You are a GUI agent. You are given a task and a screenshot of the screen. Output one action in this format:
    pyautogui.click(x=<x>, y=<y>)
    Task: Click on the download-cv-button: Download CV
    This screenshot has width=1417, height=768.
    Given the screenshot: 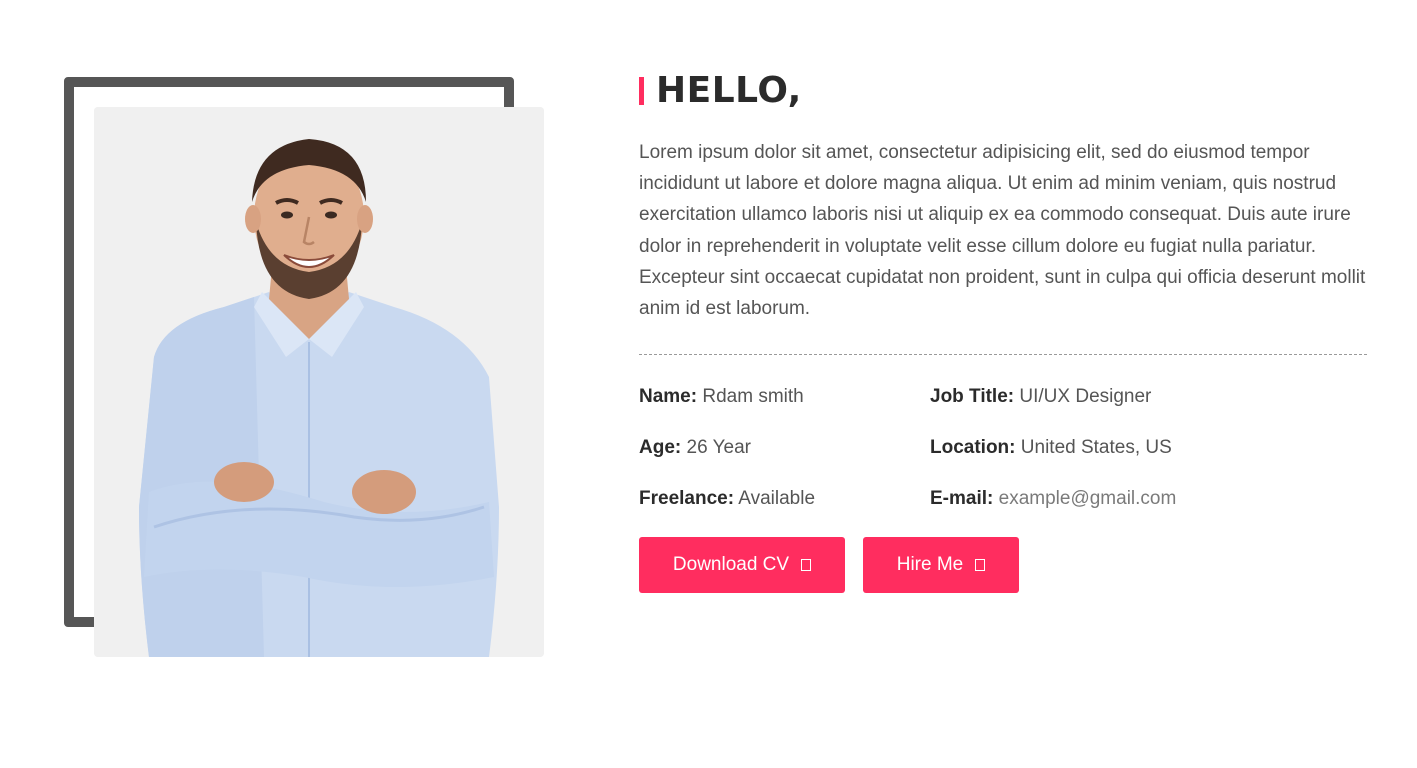 What is the action you would take?
    pyautogui.click(x=742, y=565)
    